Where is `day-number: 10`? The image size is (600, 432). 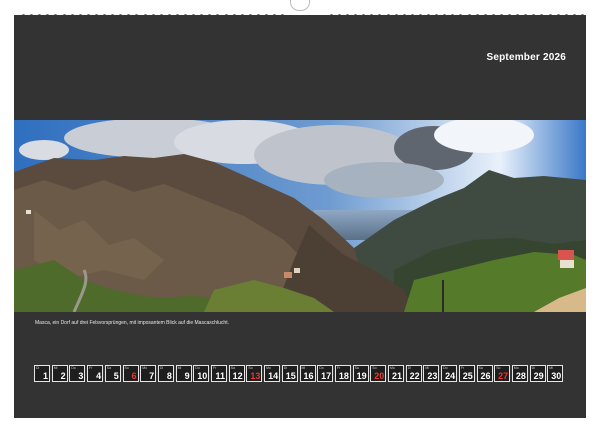 day-number: 10 is located at coordinates (202, 376).